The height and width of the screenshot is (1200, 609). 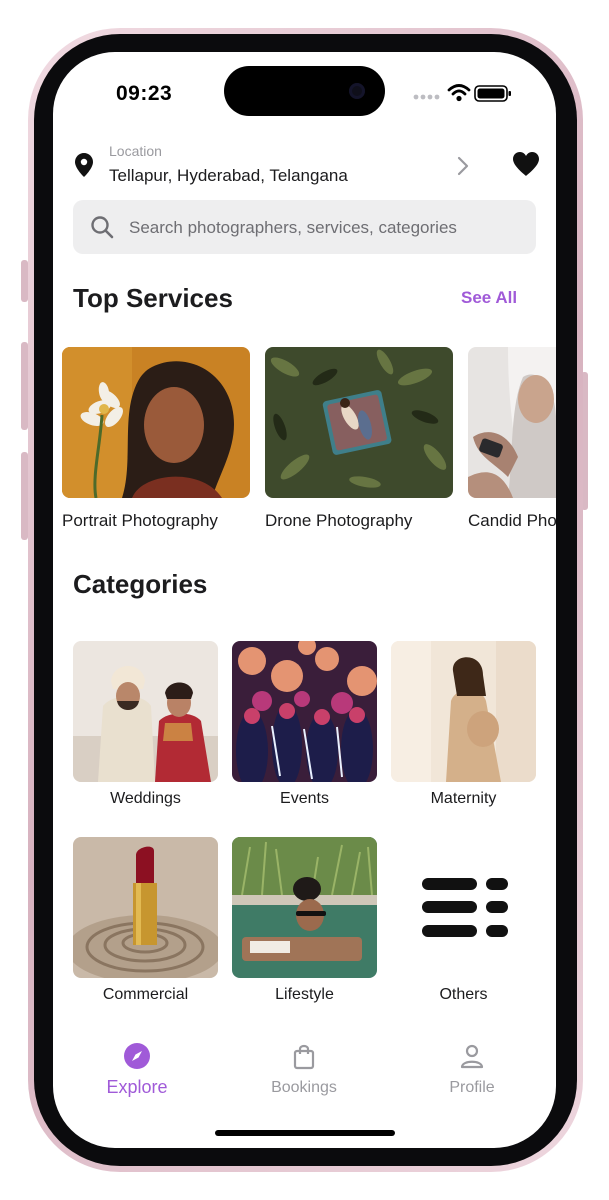 I want to click on chevron-right-icon, so click(x=463, y=166).